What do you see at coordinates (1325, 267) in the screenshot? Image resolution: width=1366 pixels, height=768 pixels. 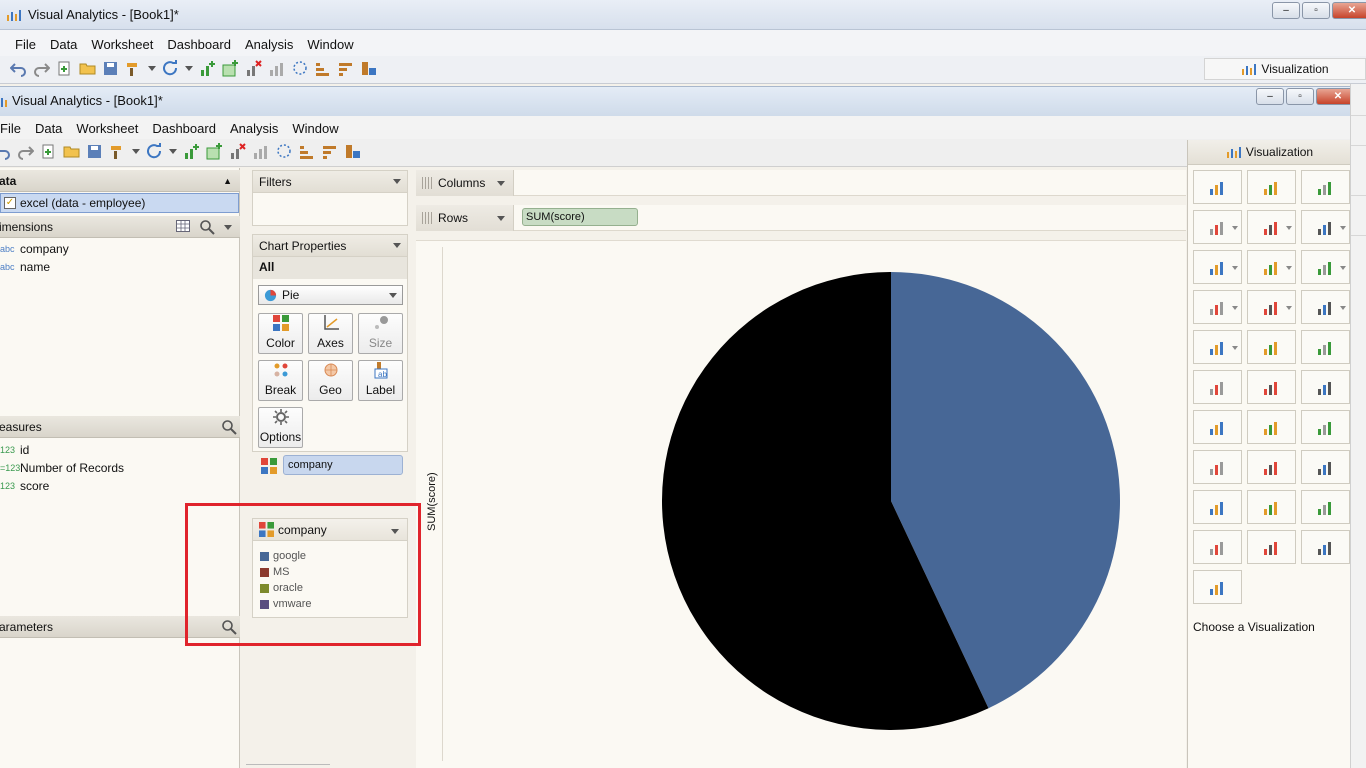 I see `viz-tile-line-area` at bounding box center [1325, 267].